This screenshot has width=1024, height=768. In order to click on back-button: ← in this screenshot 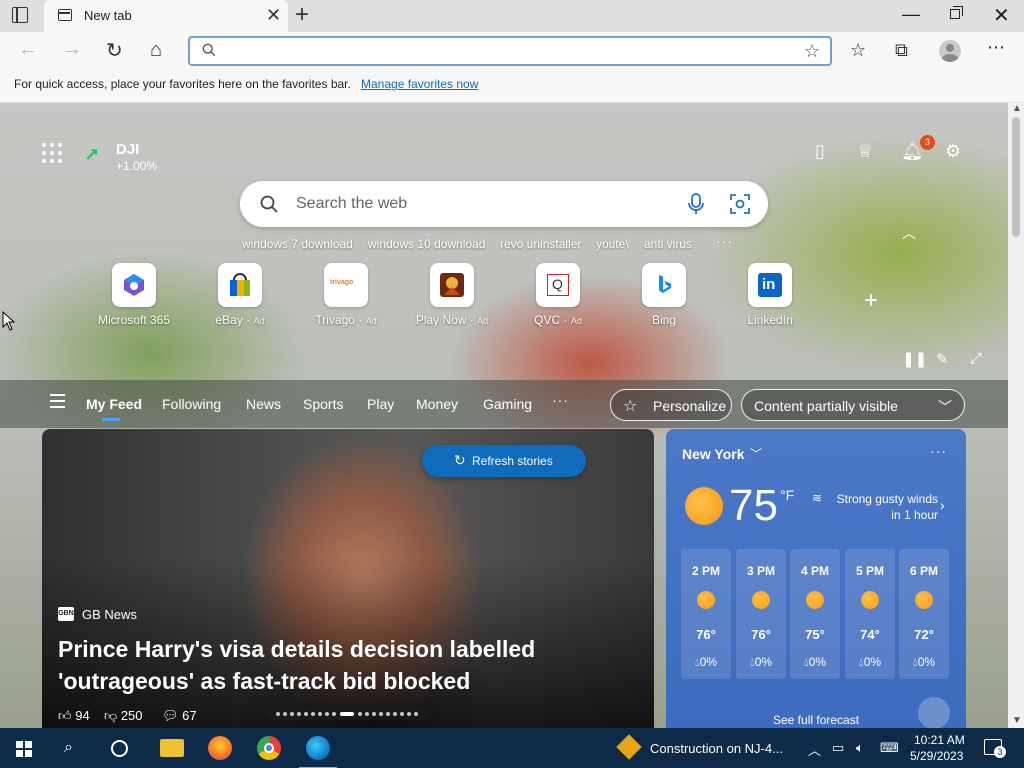, I will do `click(28, 49)`.